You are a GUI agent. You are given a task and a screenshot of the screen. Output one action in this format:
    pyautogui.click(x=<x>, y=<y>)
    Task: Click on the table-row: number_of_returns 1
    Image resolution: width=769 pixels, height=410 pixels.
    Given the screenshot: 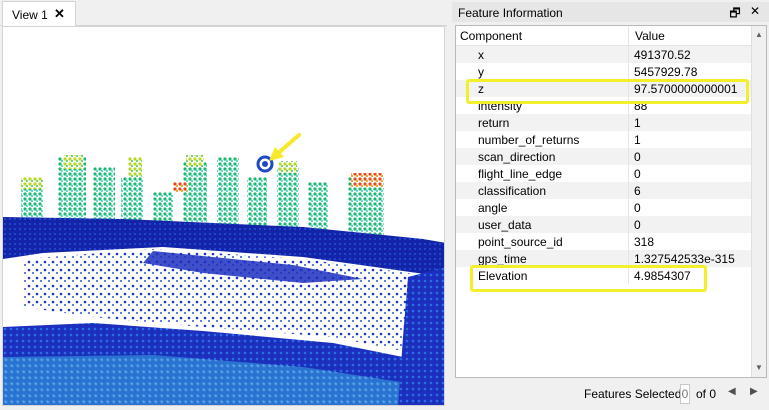 What is the action you would take?
    pyautogui.click(x=604, y=139)
    